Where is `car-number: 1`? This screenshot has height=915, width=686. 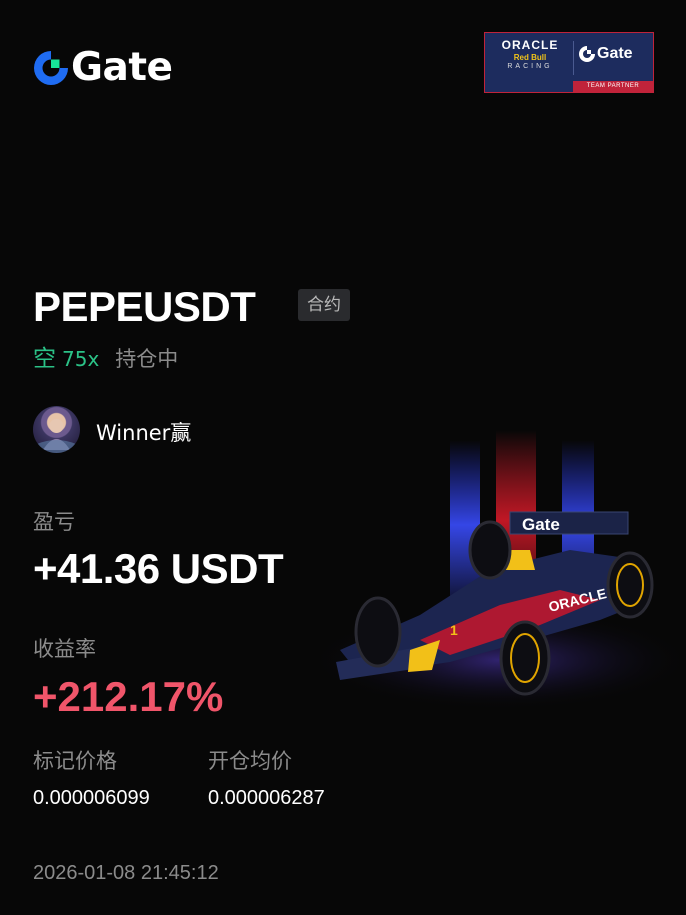 car-number: 1 is located at coordinates (454, 630).